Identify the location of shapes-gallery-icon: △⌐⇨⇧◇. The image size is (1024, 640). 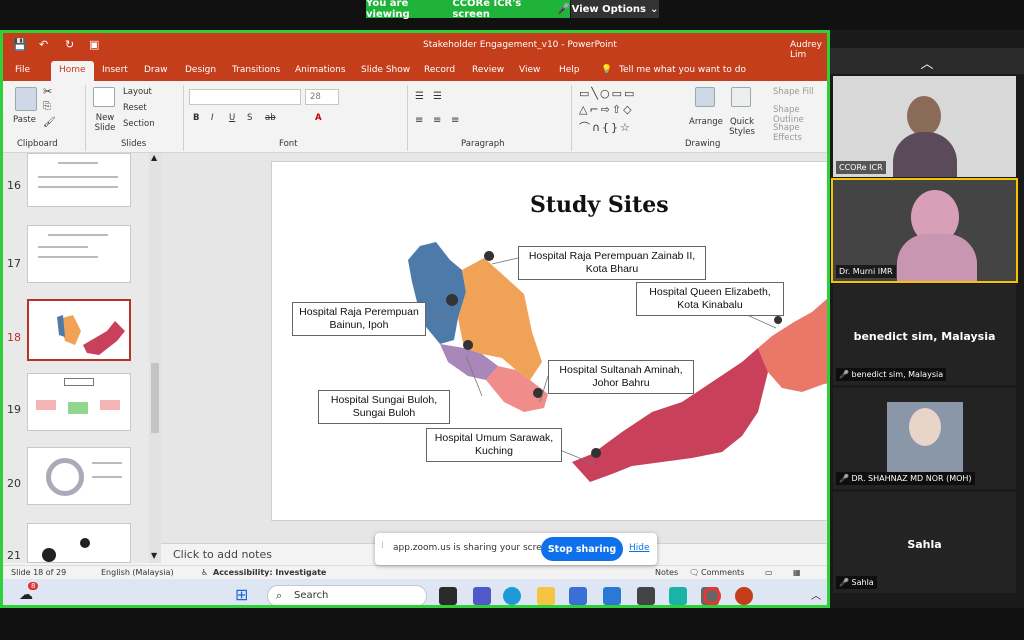
(606, 109).